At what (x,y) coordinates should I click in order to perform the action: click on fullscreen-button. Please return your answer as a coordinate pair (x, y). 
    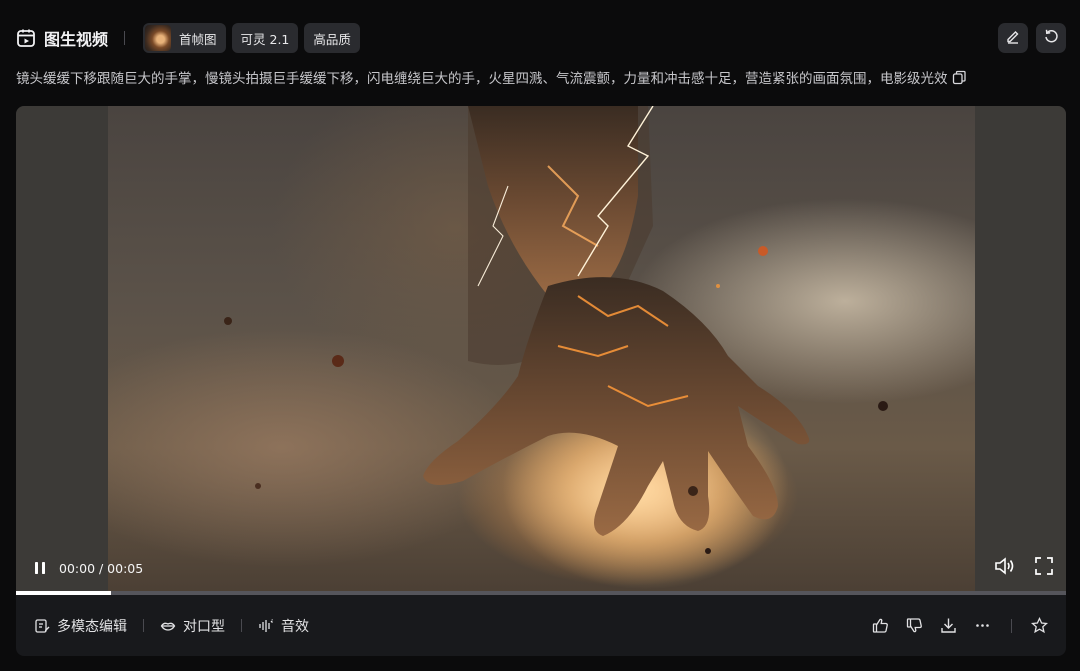
    Looking at the image, I should click on (1044, 568).